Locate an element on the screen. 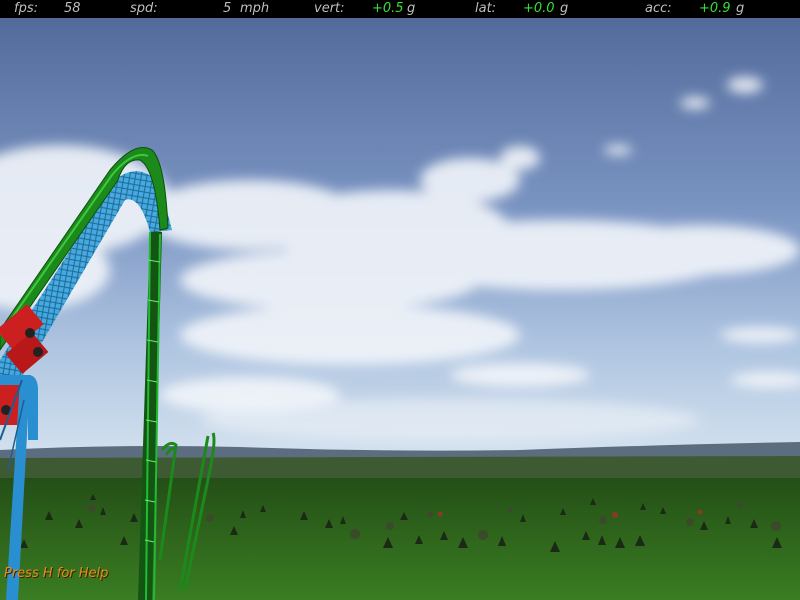 The image size is (800, 600). vertical-g-unit: g is located at coordinates (411, 8).